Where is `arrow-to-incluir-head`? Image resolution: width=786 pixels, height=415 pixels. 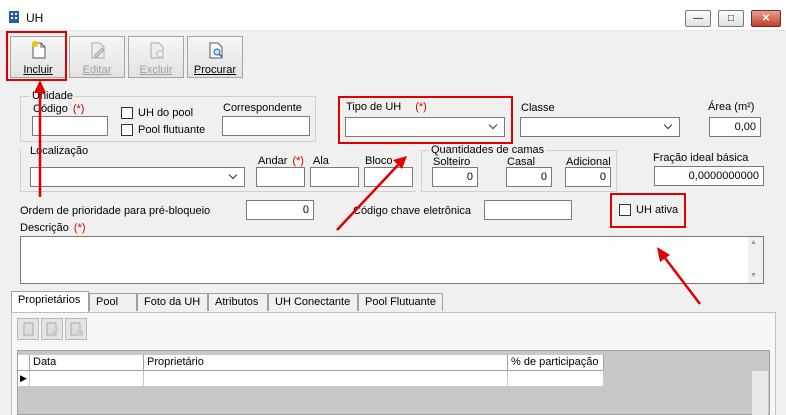
arrow-to-incluir-head is located at coordinates (40, 86).